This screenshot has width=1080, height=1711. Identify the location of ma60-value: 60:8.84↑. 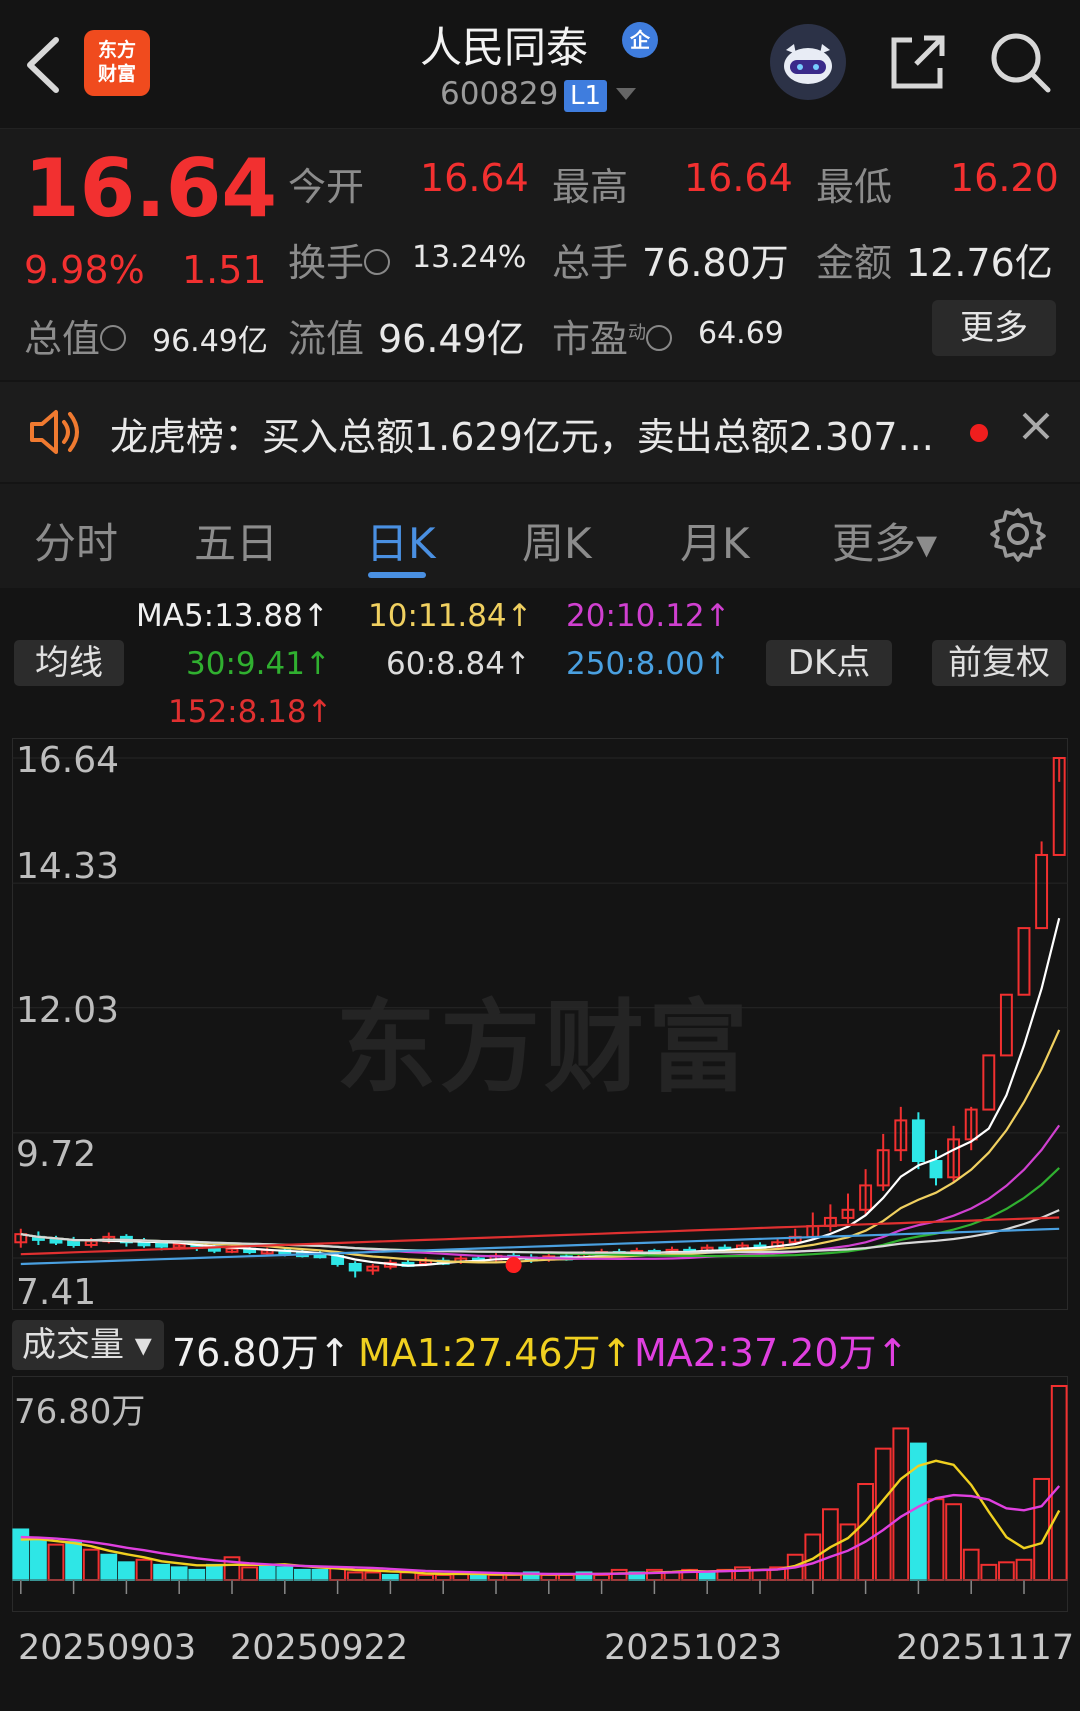
(458, 664).